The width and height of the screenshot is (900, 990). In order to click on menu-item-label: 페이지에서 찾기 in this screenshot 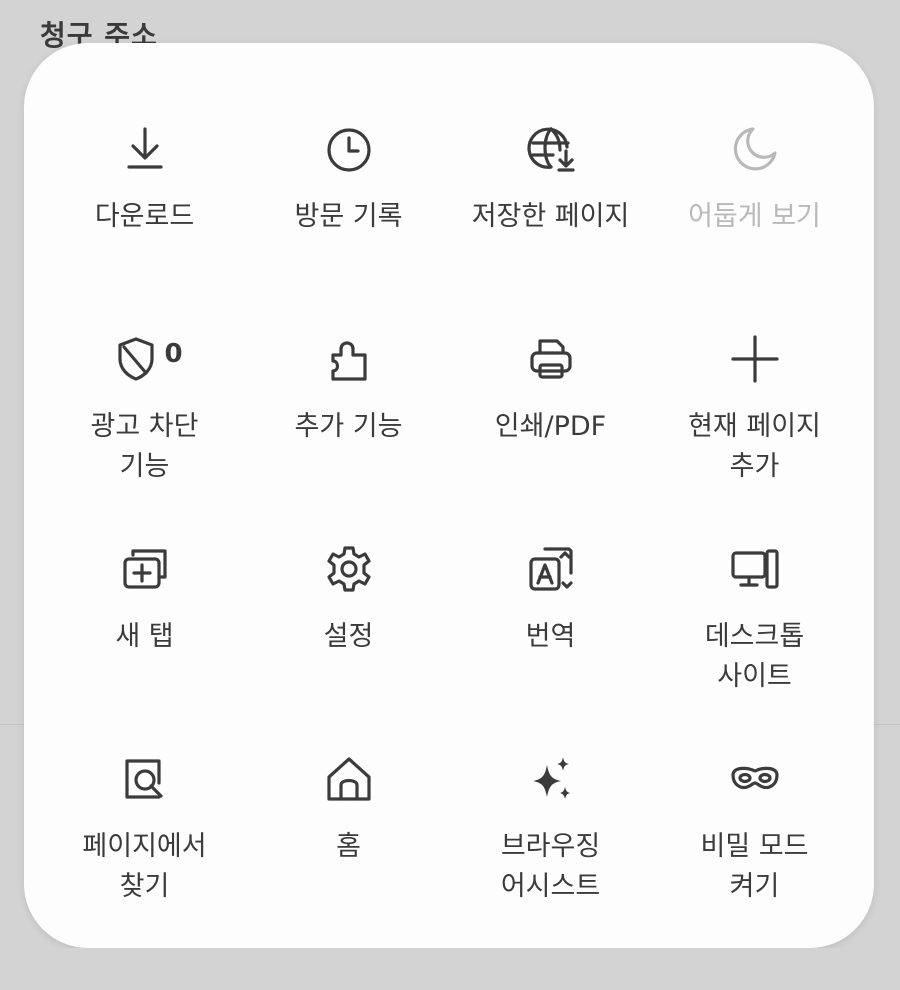, I will do `click(144, 866)`.